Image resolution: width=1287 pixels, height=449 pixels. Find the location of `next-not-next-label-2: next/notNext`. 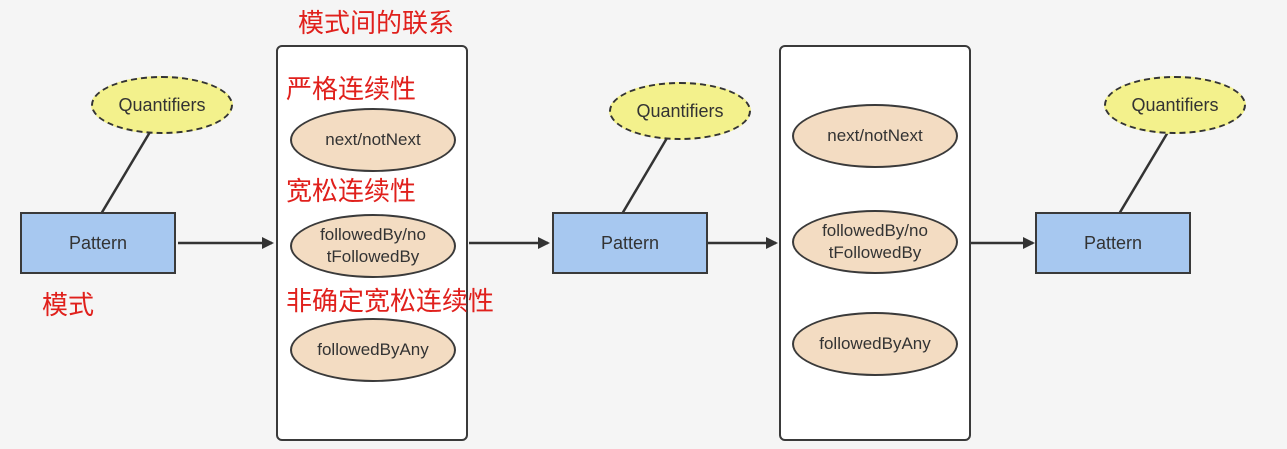

next-not-next-label-2: next/notNext is located at coordinates (875, 135).